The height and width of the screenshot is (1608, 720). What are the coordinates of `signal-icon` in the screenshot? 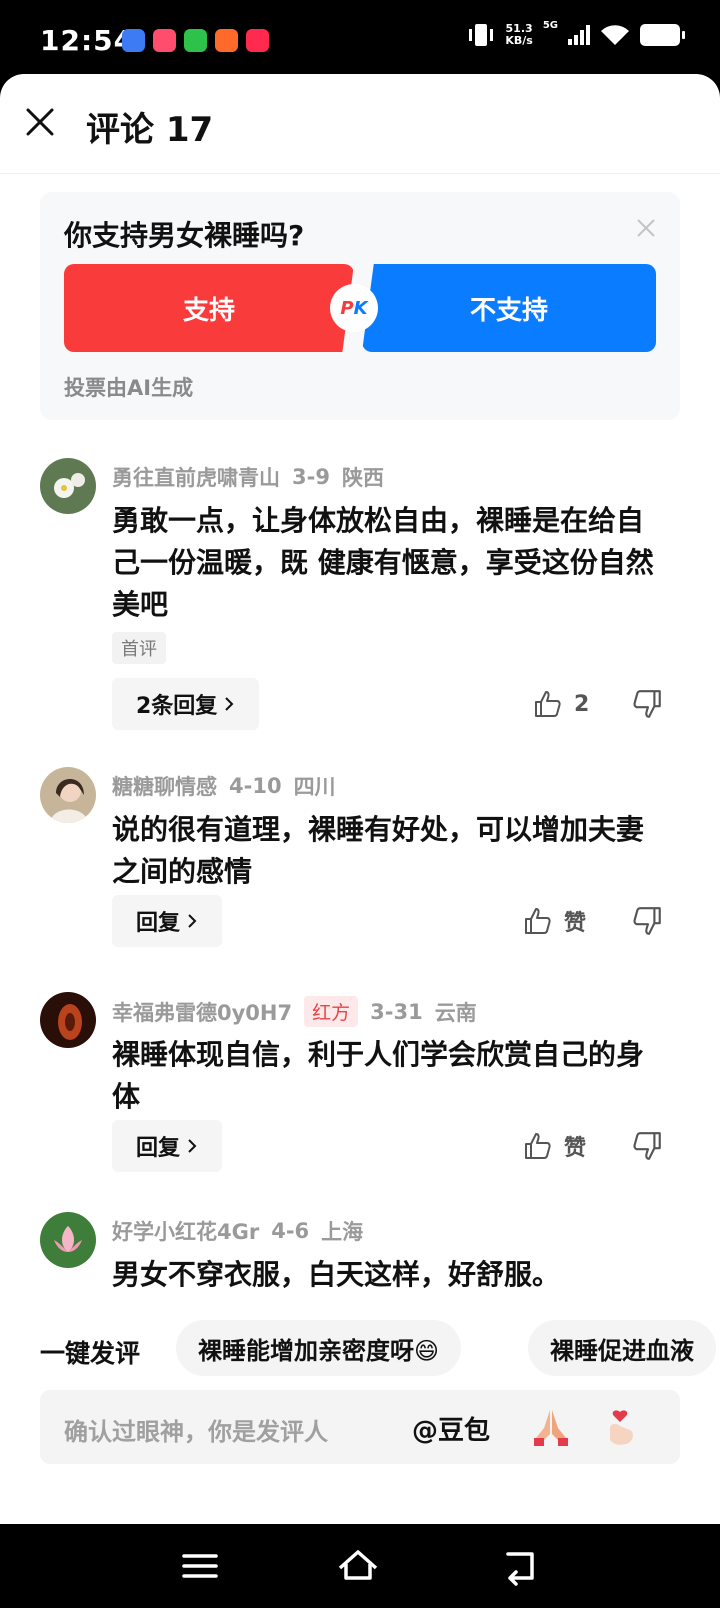 It's located at (579, 35).